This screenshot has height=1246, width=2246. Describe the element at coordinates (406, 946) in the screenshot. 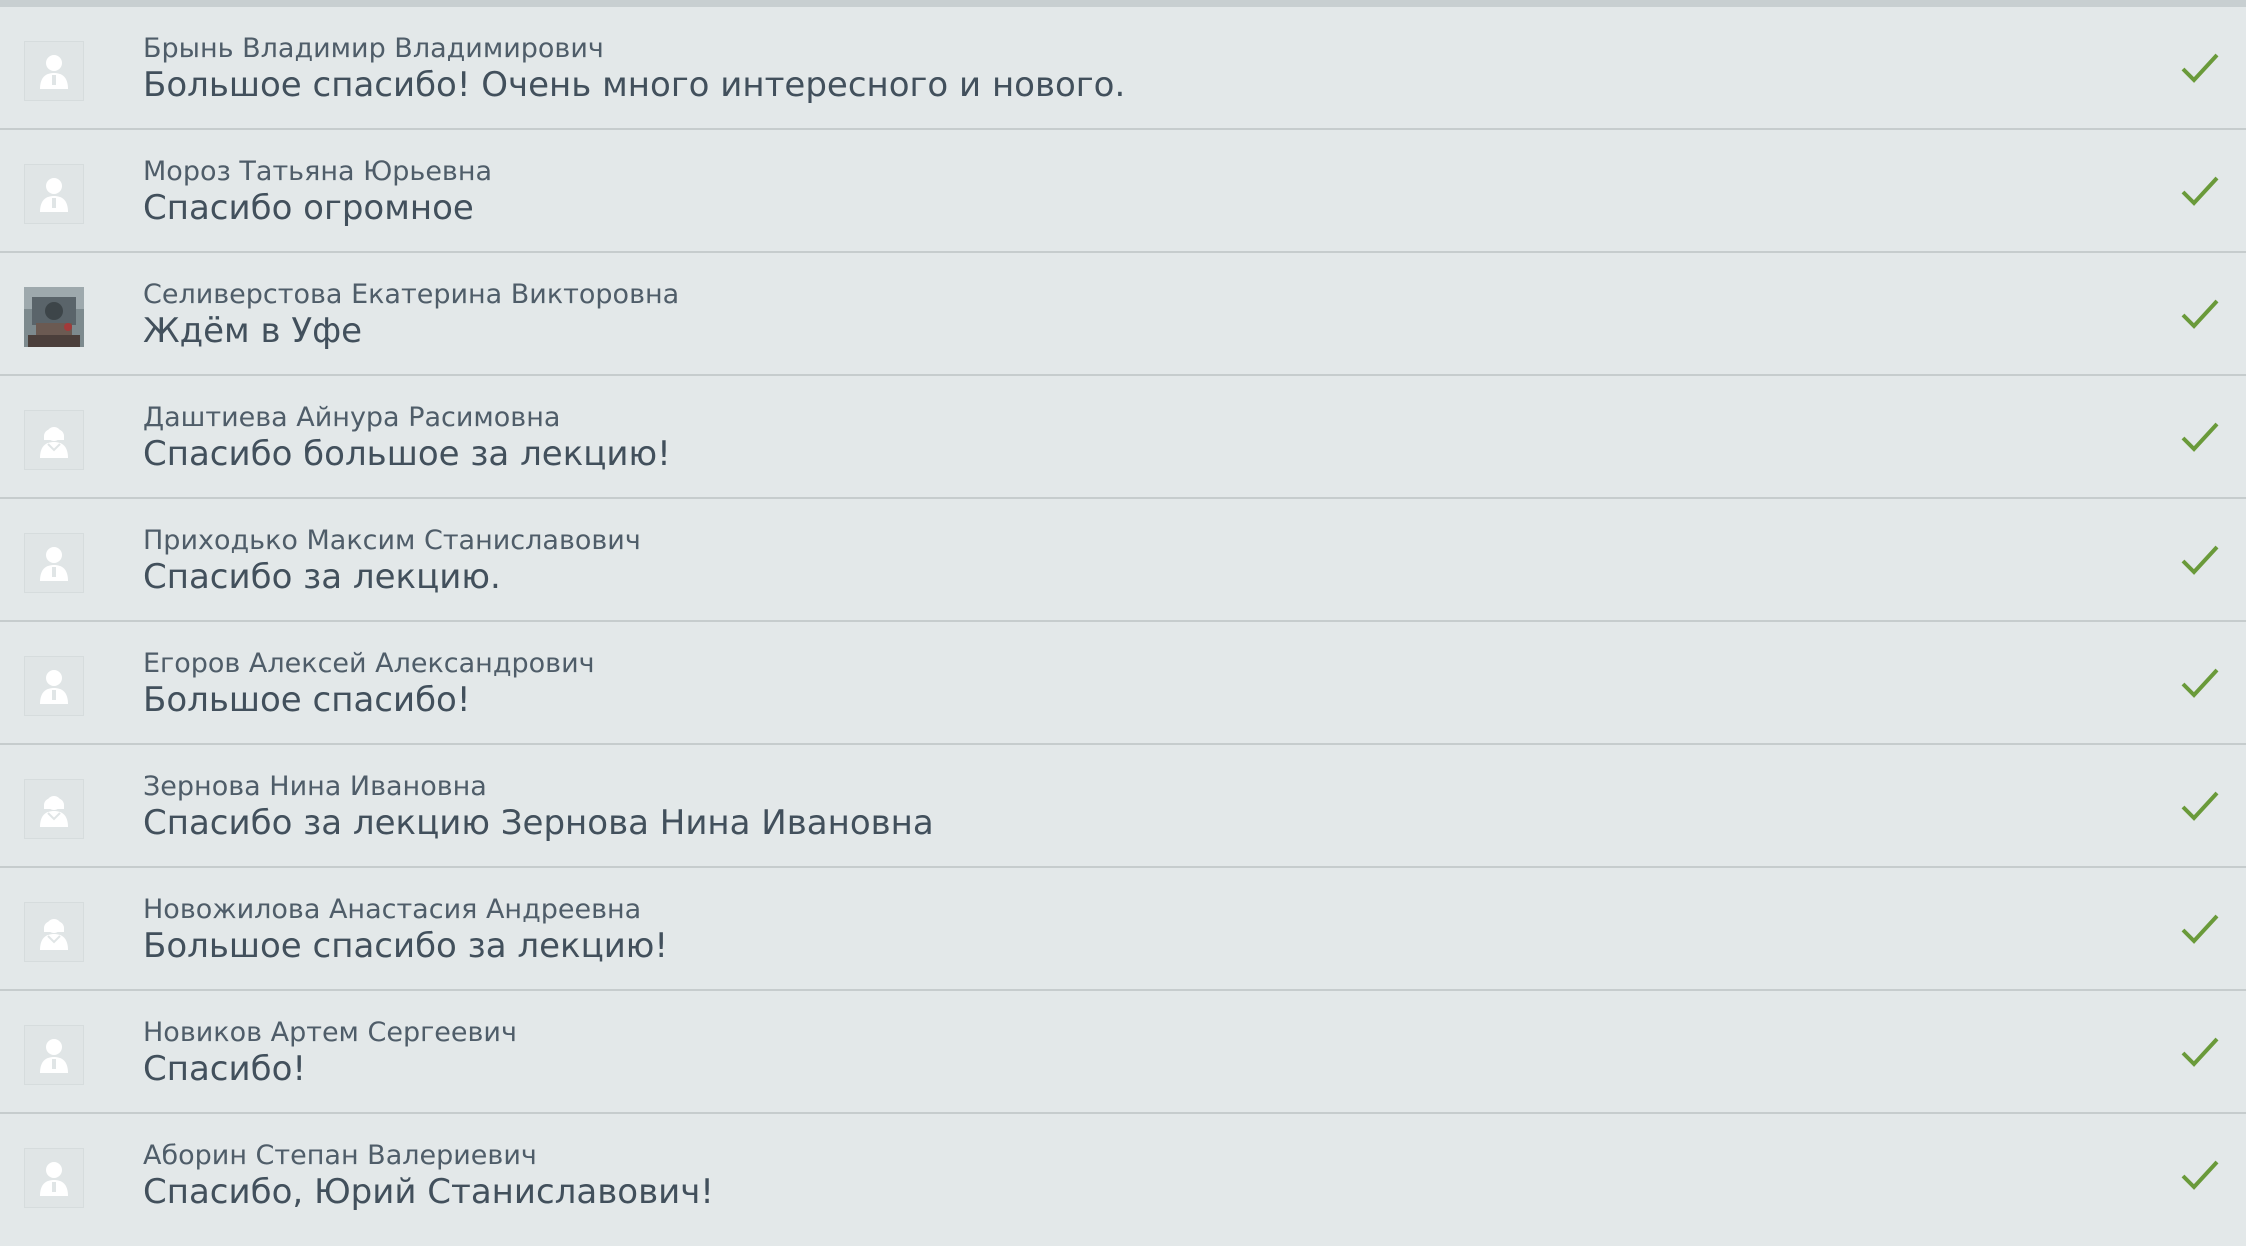

I see `comment-text: Большое спасибо за лекцию!` at that location.